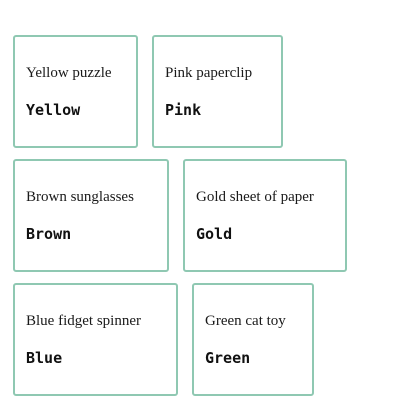  What do you see at coordinates (44, 358) in the screenshot?
I see `item-color: Blue` at bounding box center [44, 358].